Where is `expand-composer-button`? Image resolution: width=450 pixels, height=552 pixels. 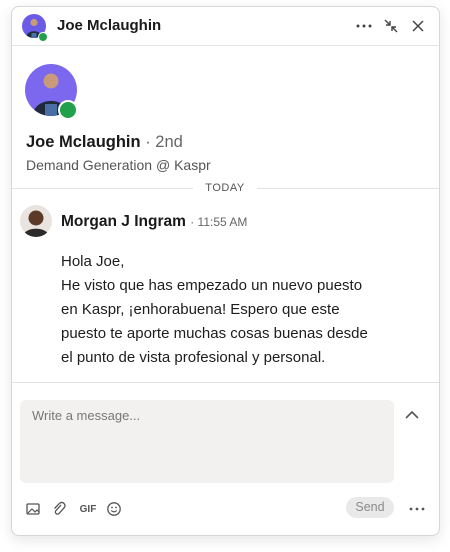
expand-composer-button is located at coordinates (412, 415).